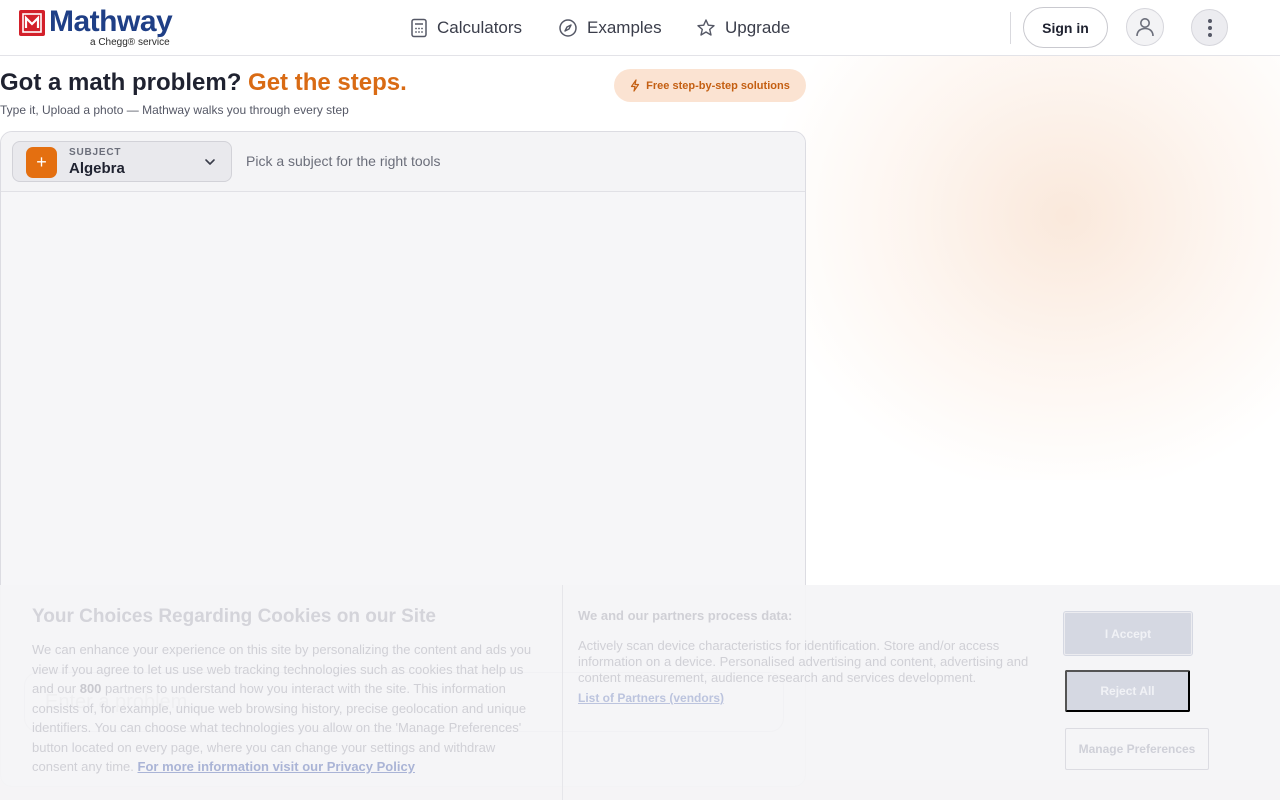  I want to click on lightning-icon, so click(635, 85).